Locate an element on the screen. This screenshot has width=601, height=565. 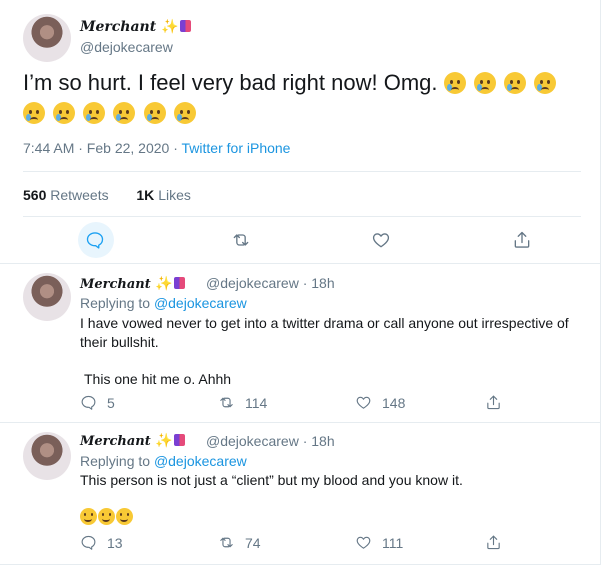
reply-button: 5 is located at coordinates (97, 402).